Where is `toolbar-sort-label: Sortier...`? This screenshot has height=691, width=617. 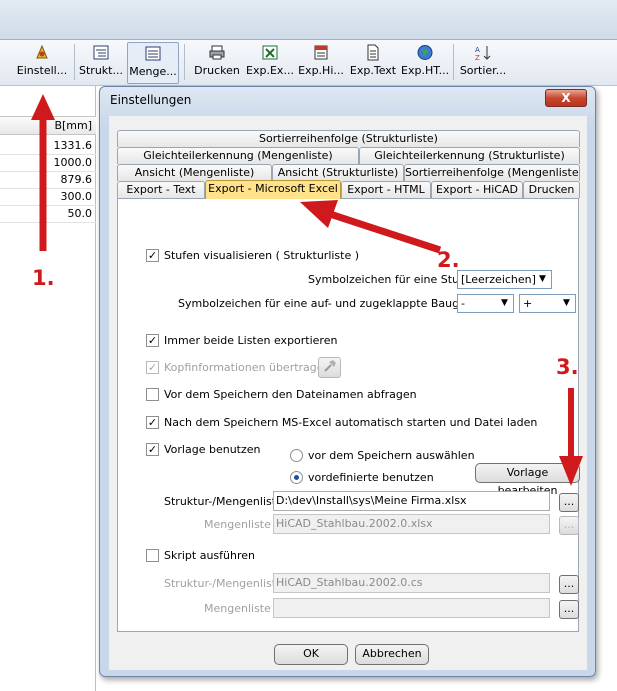 toolbar-sort-label: Sortier... is located at coordinates (483, 70).